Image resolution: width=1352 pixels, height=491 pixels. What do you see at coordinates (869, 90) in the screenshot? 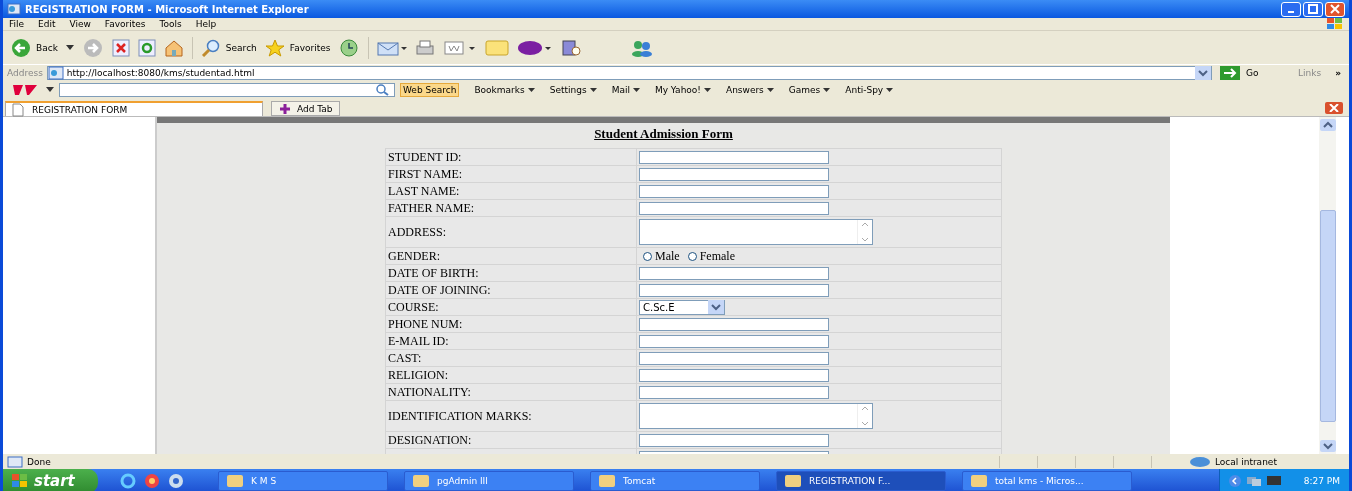
I see `toolbar-menu-item: Anti-Spy` at bounding box center [869, 90].